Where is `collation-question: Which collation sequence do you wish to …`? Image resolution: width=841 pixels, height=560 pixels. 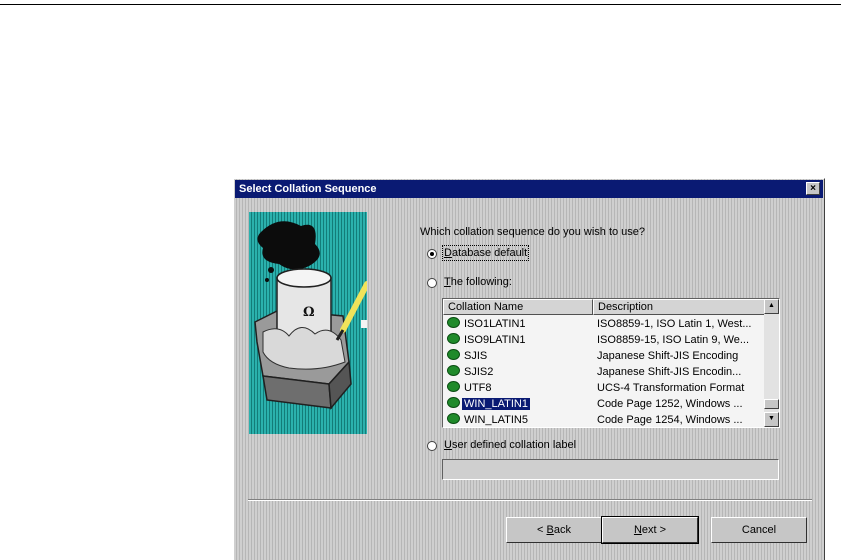 collation-question: Which collation sequence do you wish to … is located at coordinates (533, 232).